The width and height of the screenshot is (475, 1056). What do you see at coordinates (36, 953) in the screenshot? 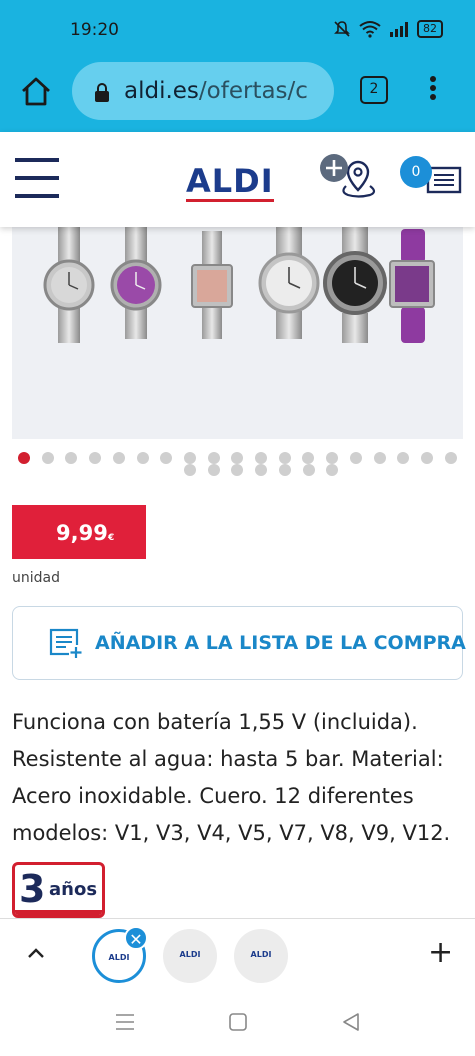
I see `chevron-up-icon` at bounding box center [36, 953].